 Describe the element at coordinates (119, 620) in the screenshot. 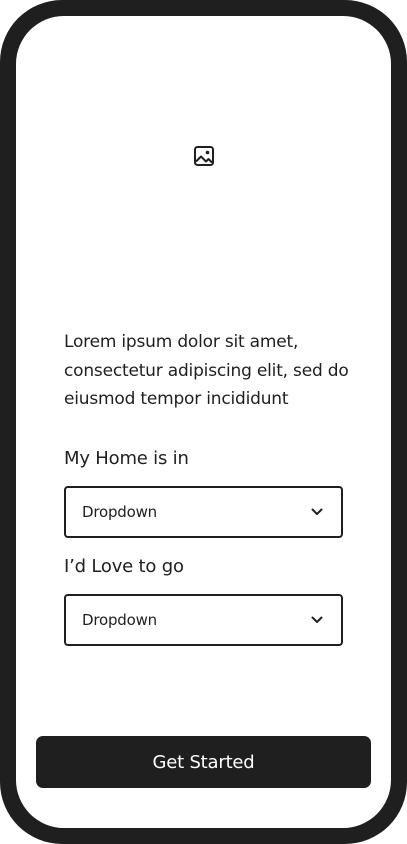

I see `destination-dropdown-value: Dropdown` at that location.